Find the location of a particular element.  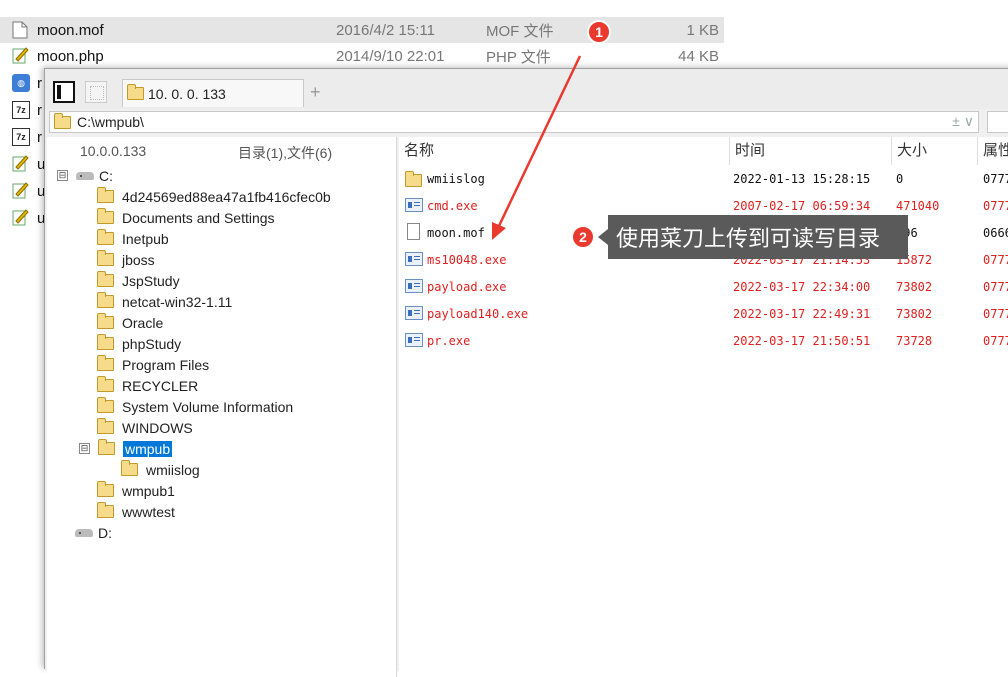

step-badge-1: 1 is located at coordinates (599, 32).